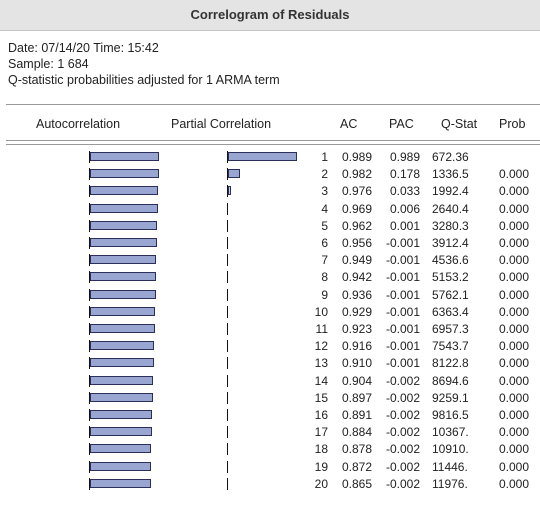 This screenshot has height=515, width=540. Describe the element at coordinates (450, 380) in the screenshot. I see `qstat-cell: 8694.6` at that location.